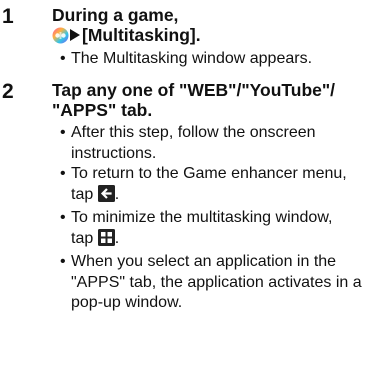  I want to click on list-item-continuation: instructions., so click(114, 153).